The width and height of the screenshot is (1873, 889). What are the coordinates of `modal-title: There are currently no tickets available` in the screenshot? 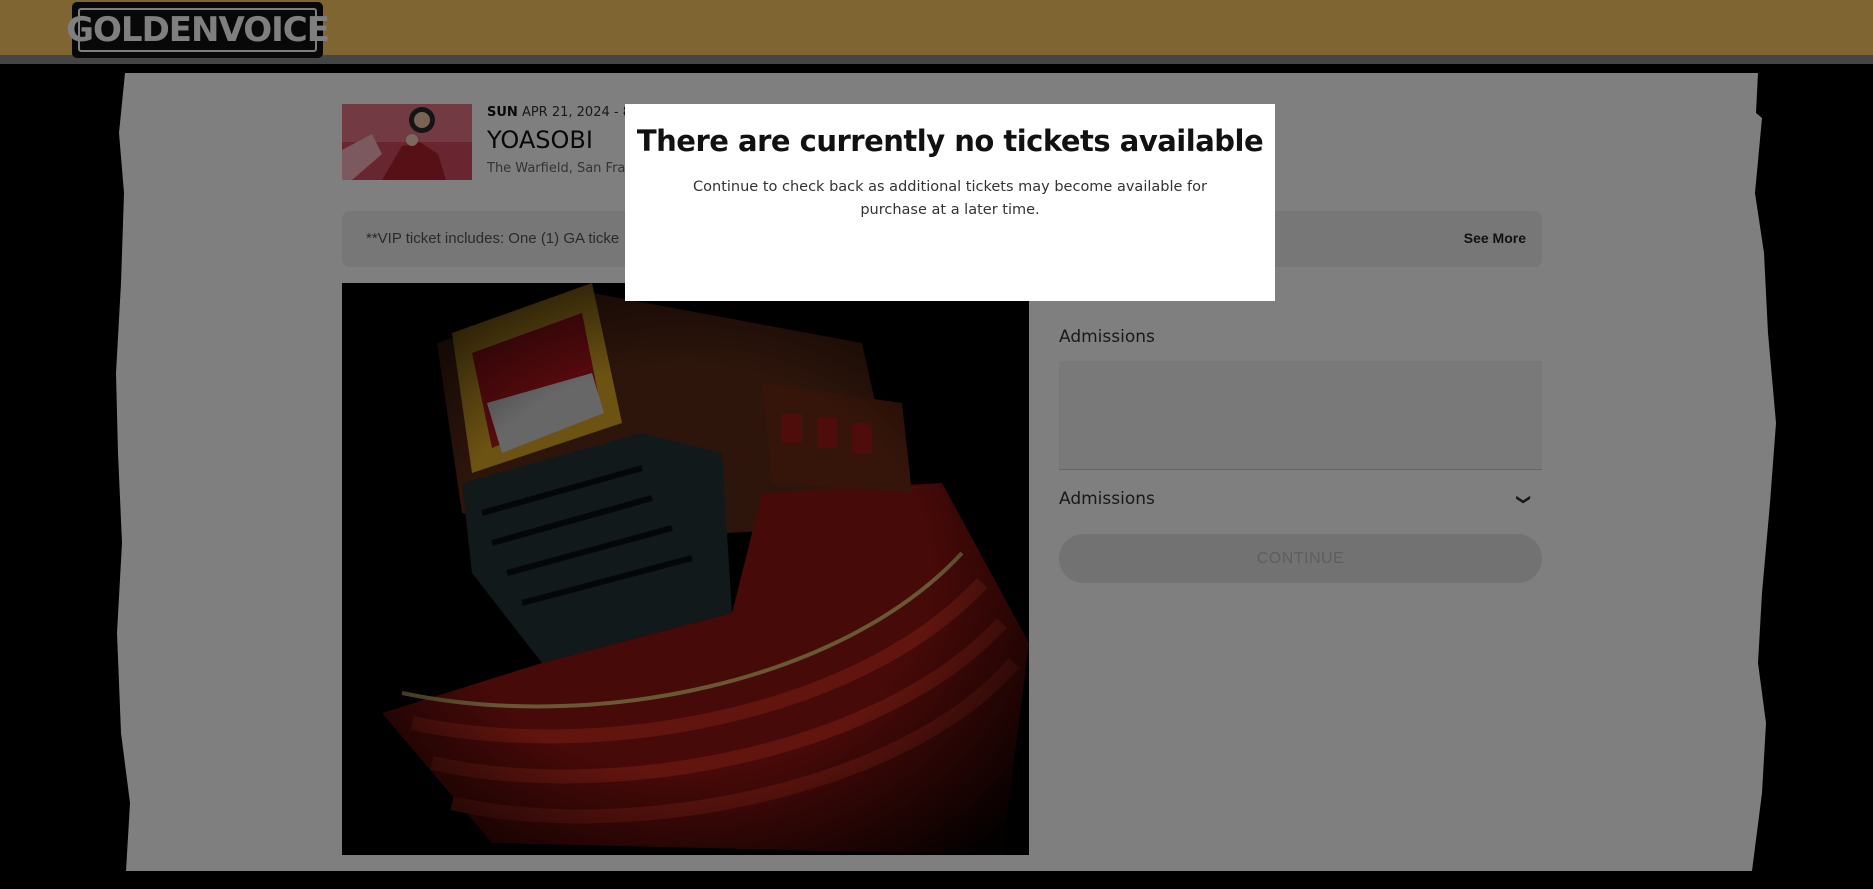 It's located at (950, 141).